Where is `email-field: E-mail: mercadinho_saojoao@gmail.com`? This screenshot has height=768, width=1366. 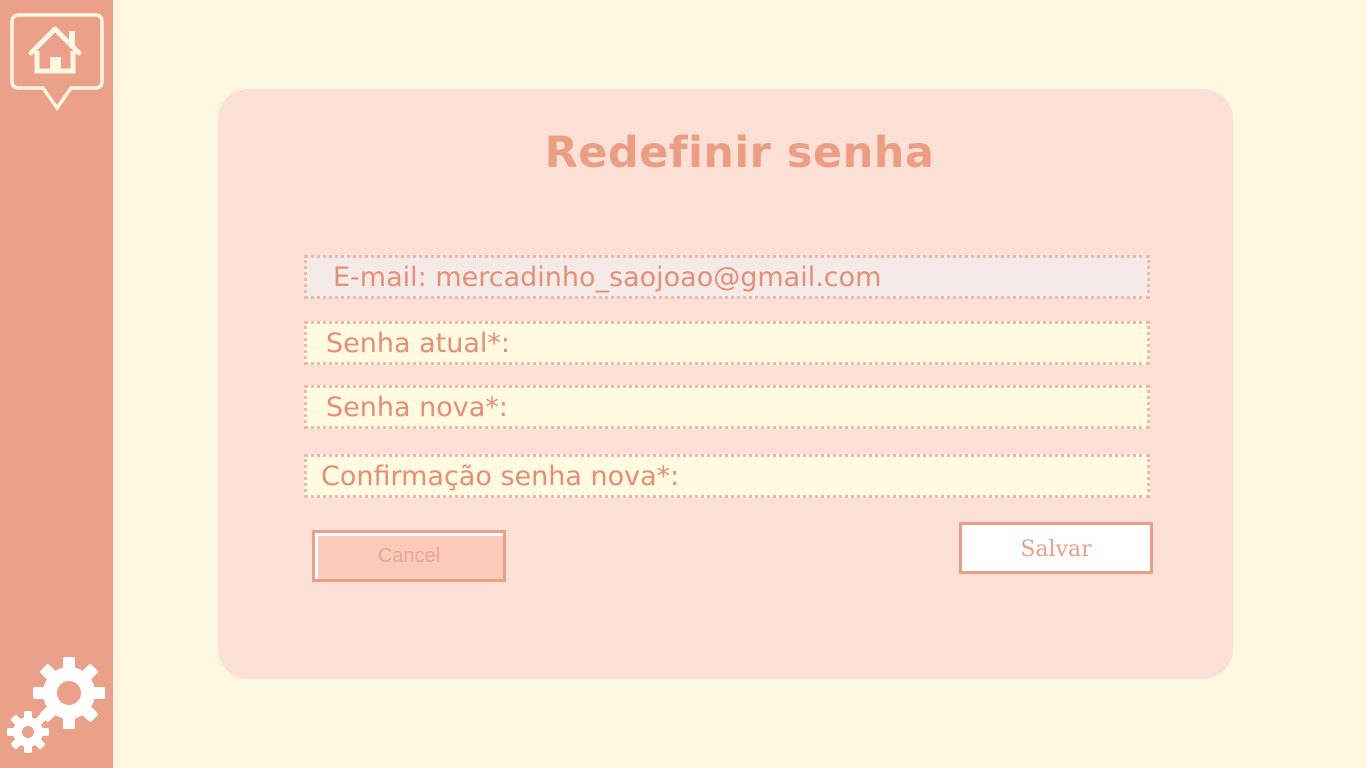 email-field: E-mail: mercadinho_saojoao@gmail.com is located at coordinates (727, 277).